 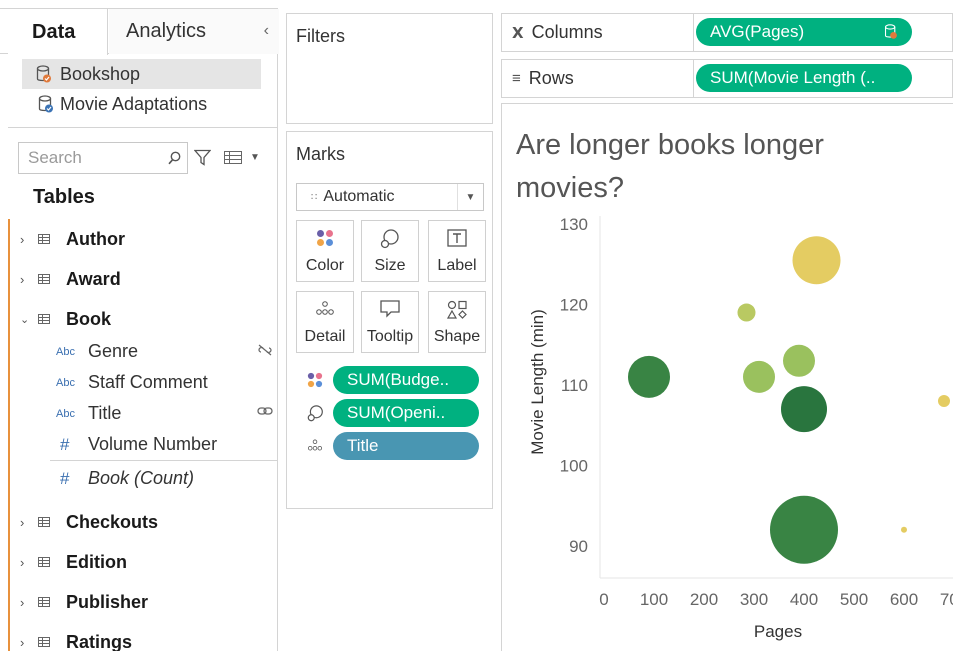 I want to click on table-row-edition: › Edition, so click(x=143, y=562).